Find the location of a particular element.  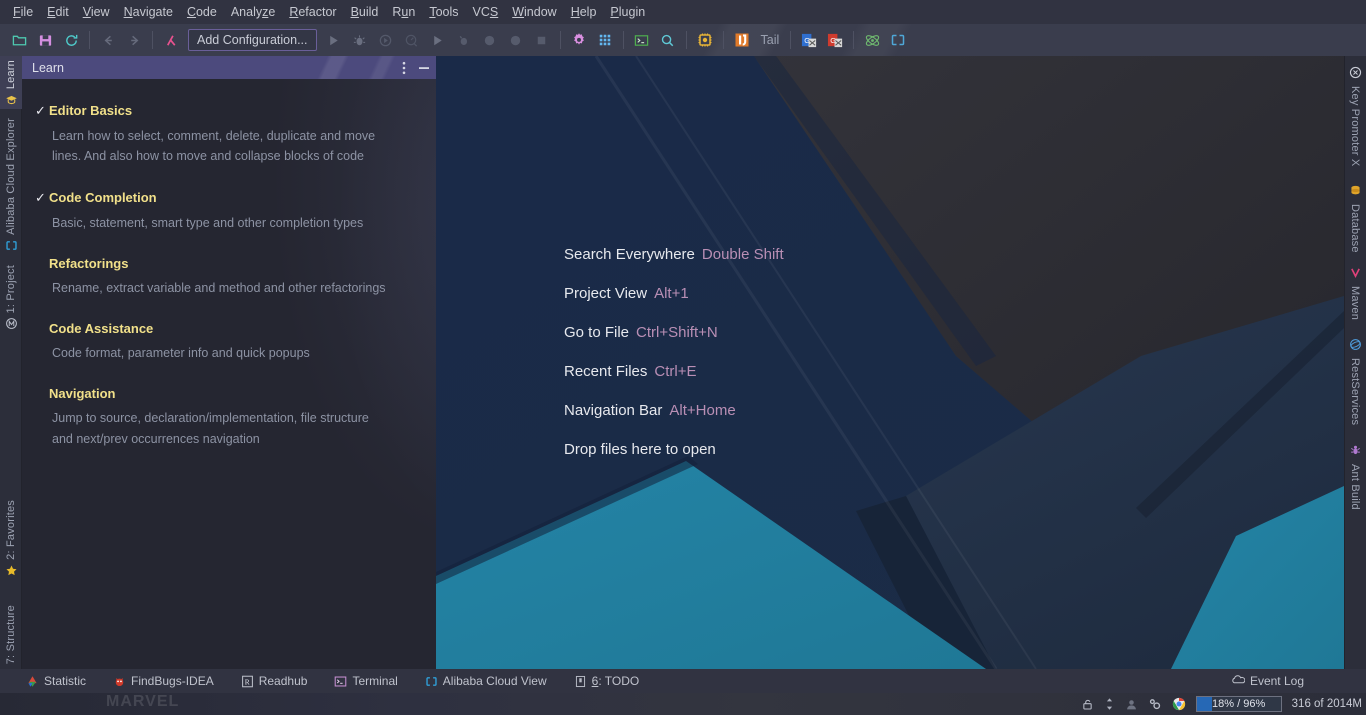

menu-item-build: Build is located at coordinates (365, 12).